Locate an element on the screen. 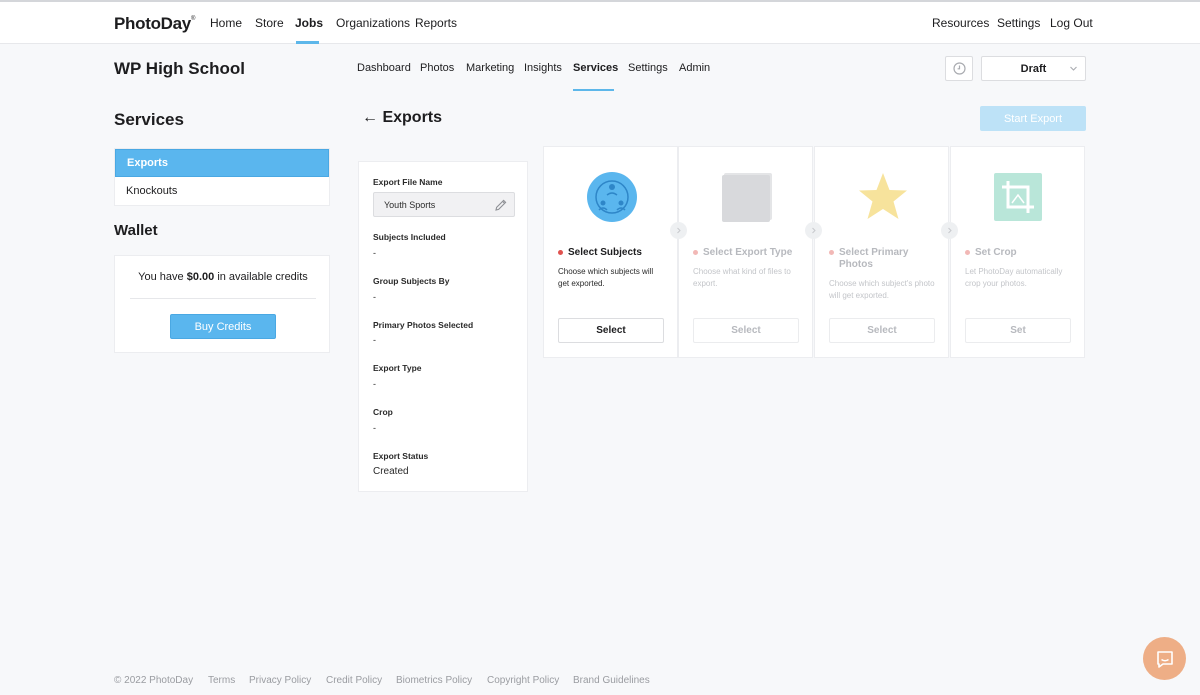 The height and width of the screenshot is (695, 1200). tab-dashboard: Dashboard is located at coordinates (384, 68).